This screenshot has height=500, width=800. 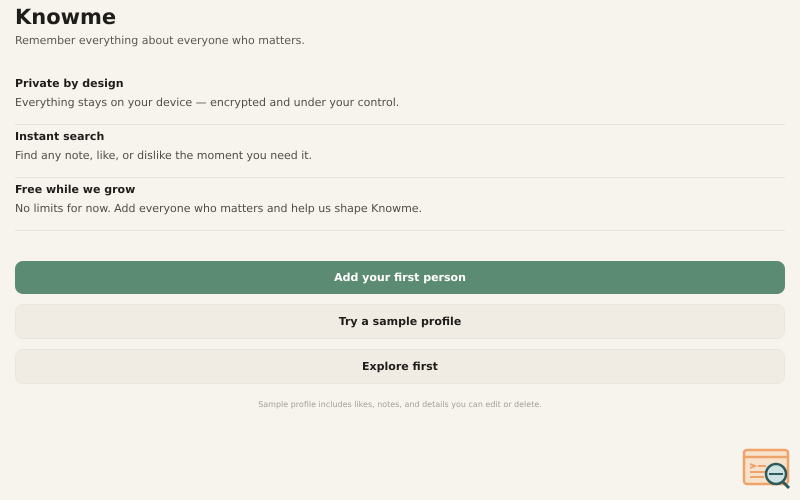 What do you see at coordinates (400, 366) in the screenshot?
I see `secondary-button: Explore first` at bounding box center [400, 366].